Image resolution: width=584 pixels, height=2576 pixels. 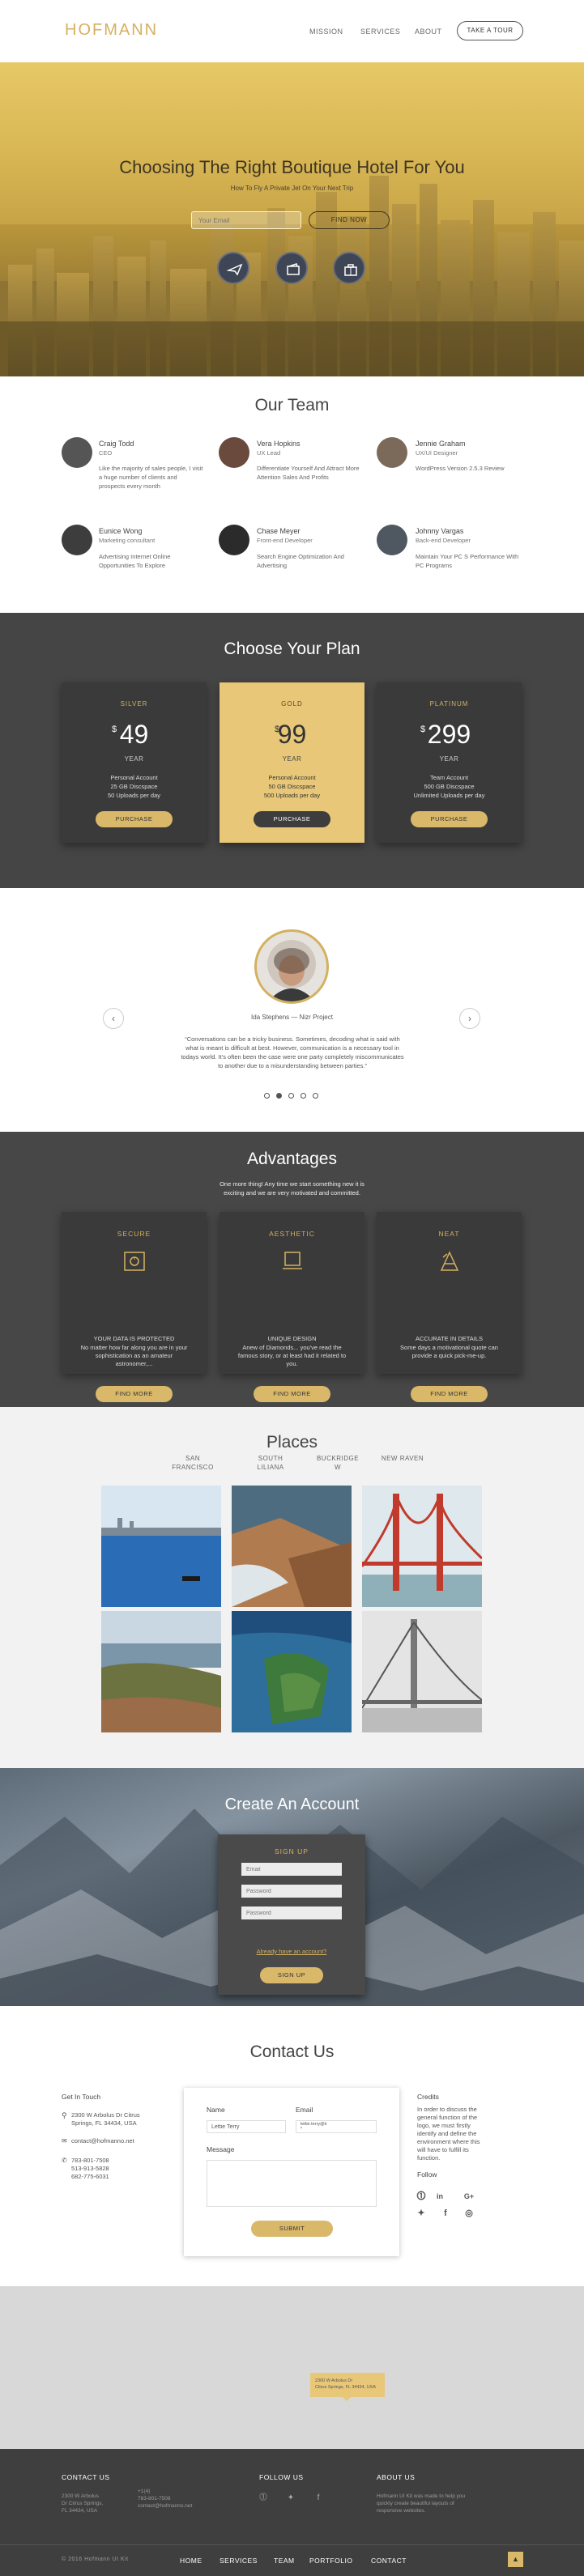 I want to click on footer-nav-services: SERVICES, so click(x=239, y=2561).